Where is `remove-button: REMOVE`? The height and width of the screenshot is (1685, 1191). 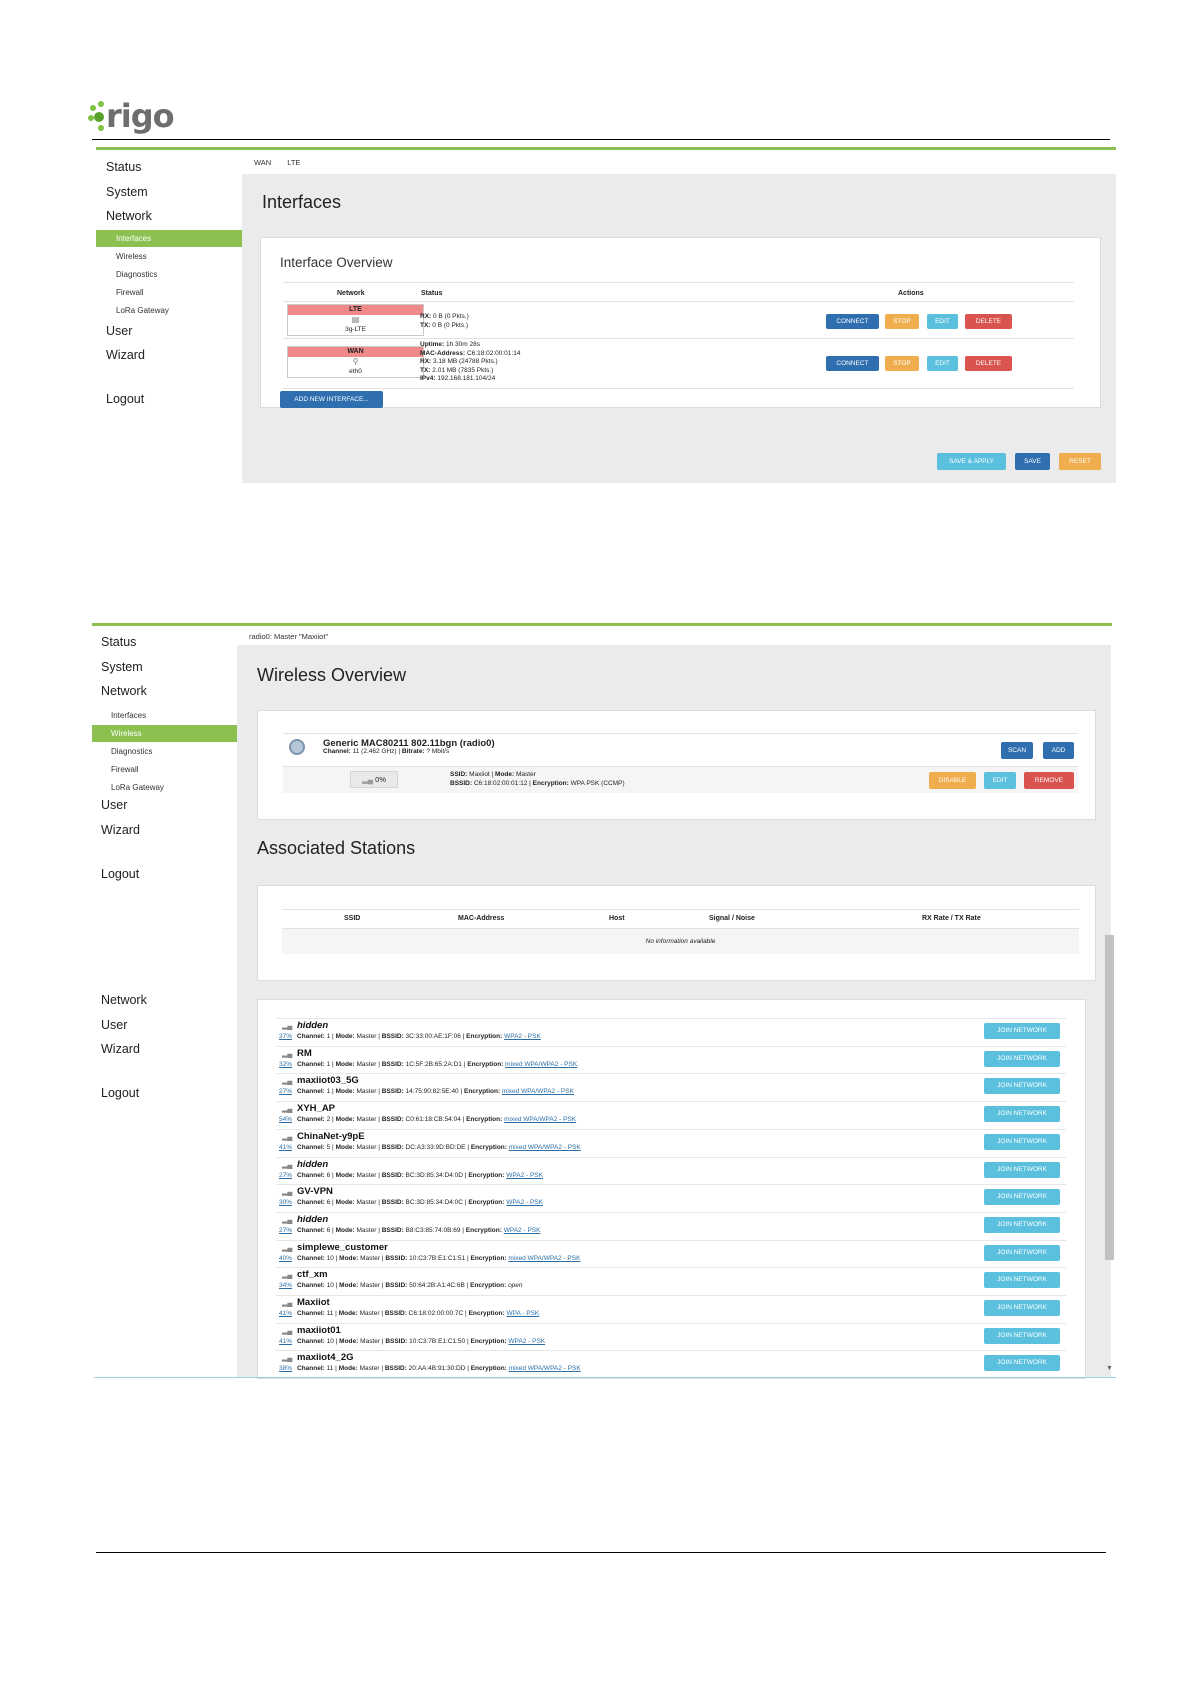 remove-button: REMOVE is located at coordinates (1049, 780).